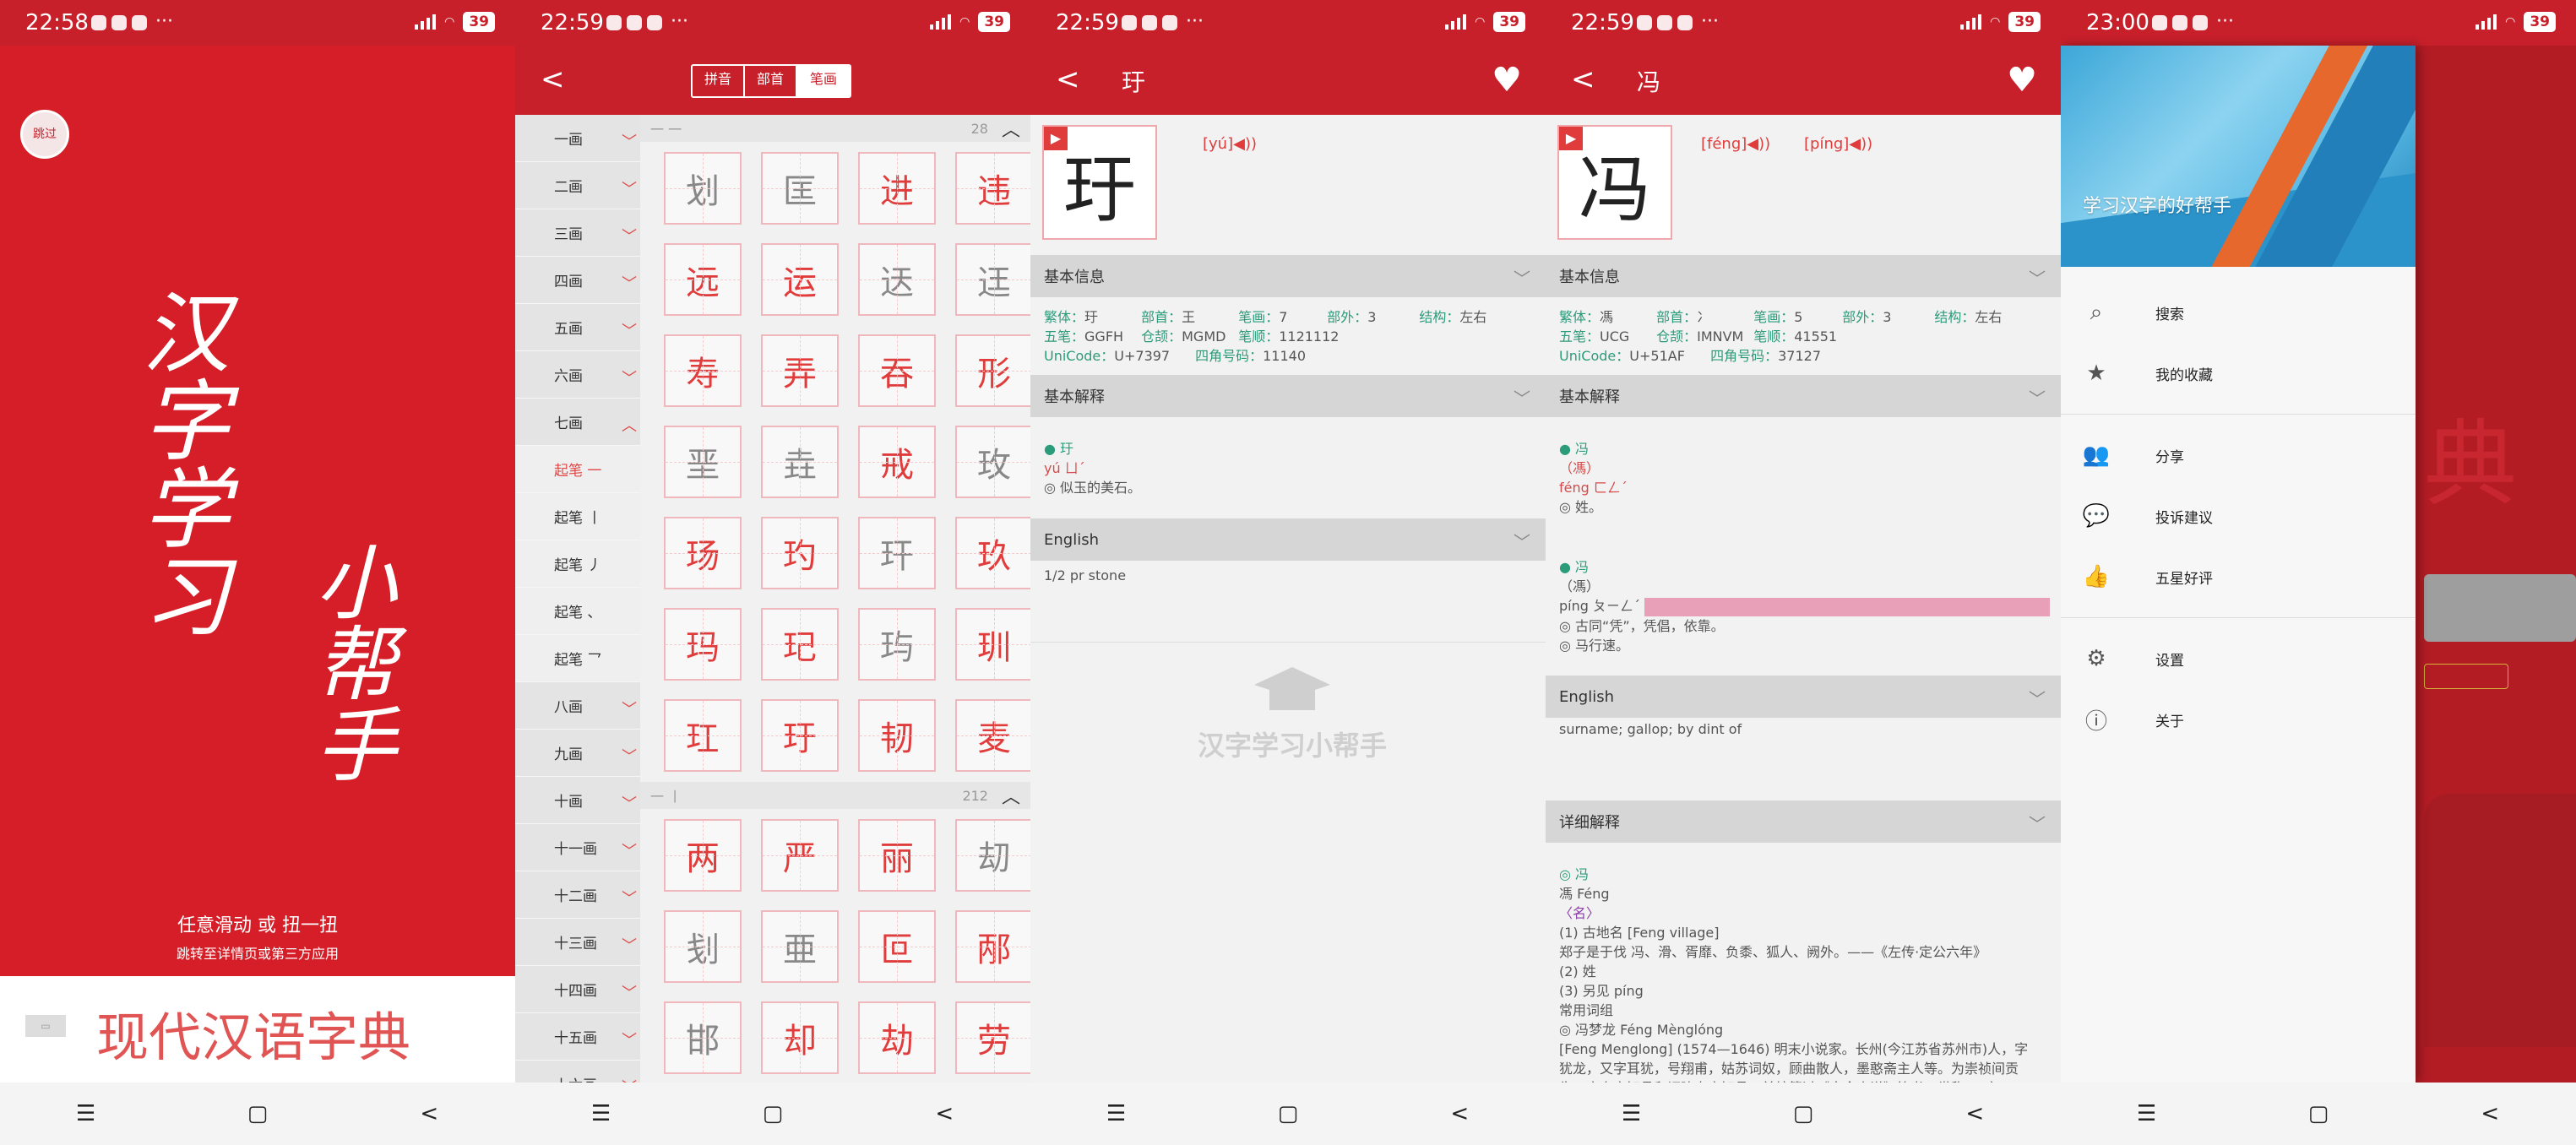 The image size is (2576, 1145). What do you see at coordinates (897, 735) in the screenshot?
I see `character-cell: 韧` at bounding box center [897, 735].